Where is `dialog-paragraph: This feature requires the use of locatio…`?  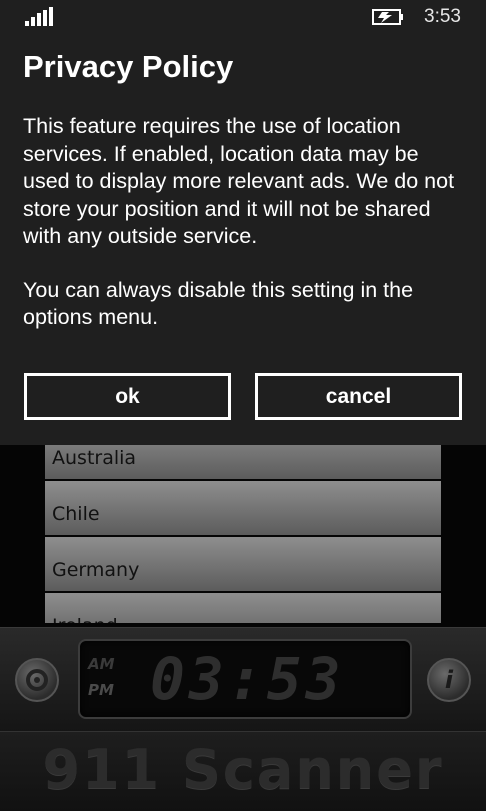
dialog-paragraph: This feature requires the use of locatio… is located at coordinates (239, 181).